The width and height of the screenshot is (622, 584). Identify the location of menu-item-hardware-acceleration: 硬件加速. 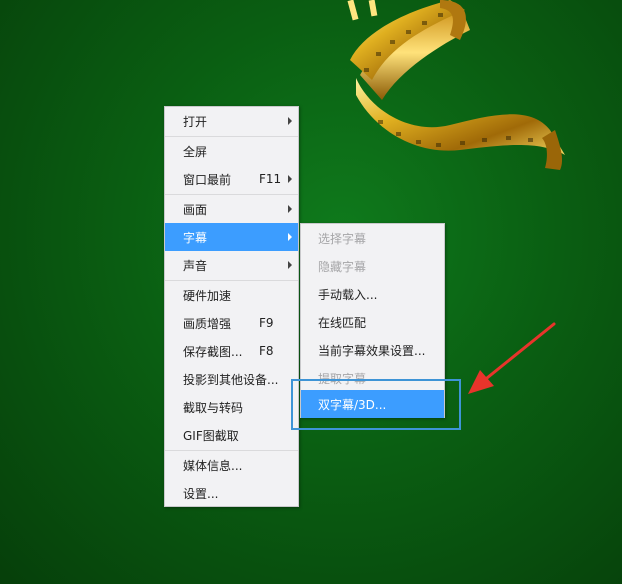
(231, 295).